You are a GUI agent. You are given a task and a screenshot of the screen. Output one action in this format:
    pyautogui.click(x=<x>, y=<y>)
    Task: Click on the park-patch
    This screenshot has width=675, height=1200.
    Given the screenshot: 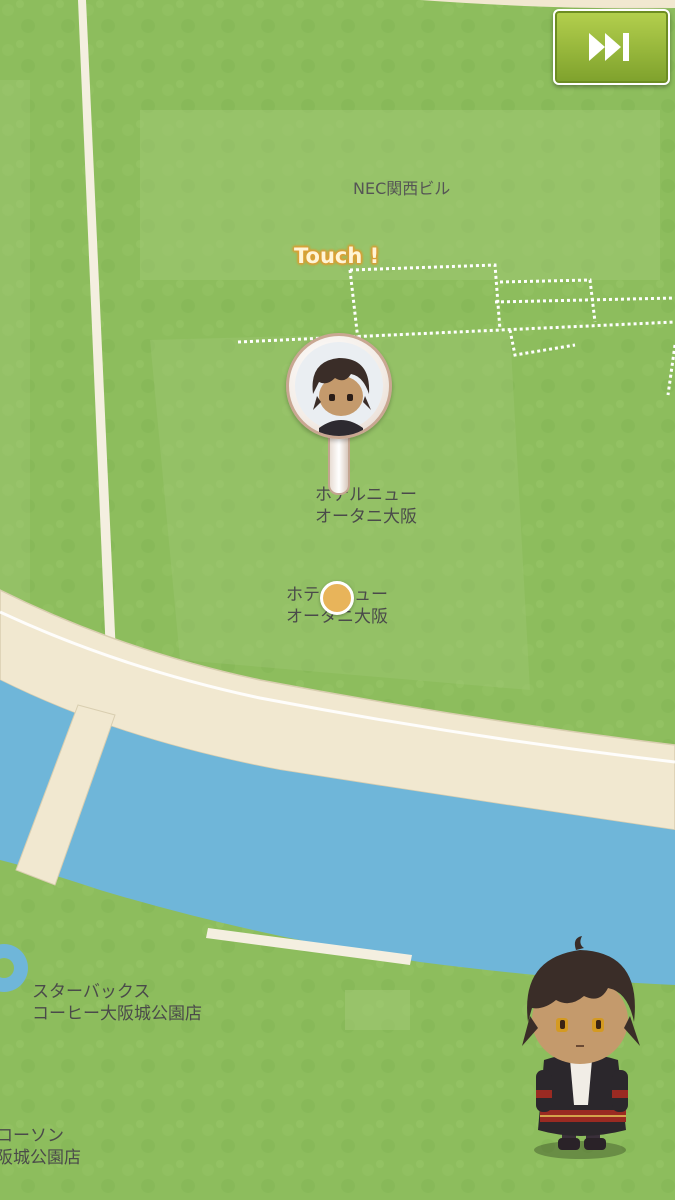 What is the action you would take?
    pyautogui.click(x=15, y=340)
    